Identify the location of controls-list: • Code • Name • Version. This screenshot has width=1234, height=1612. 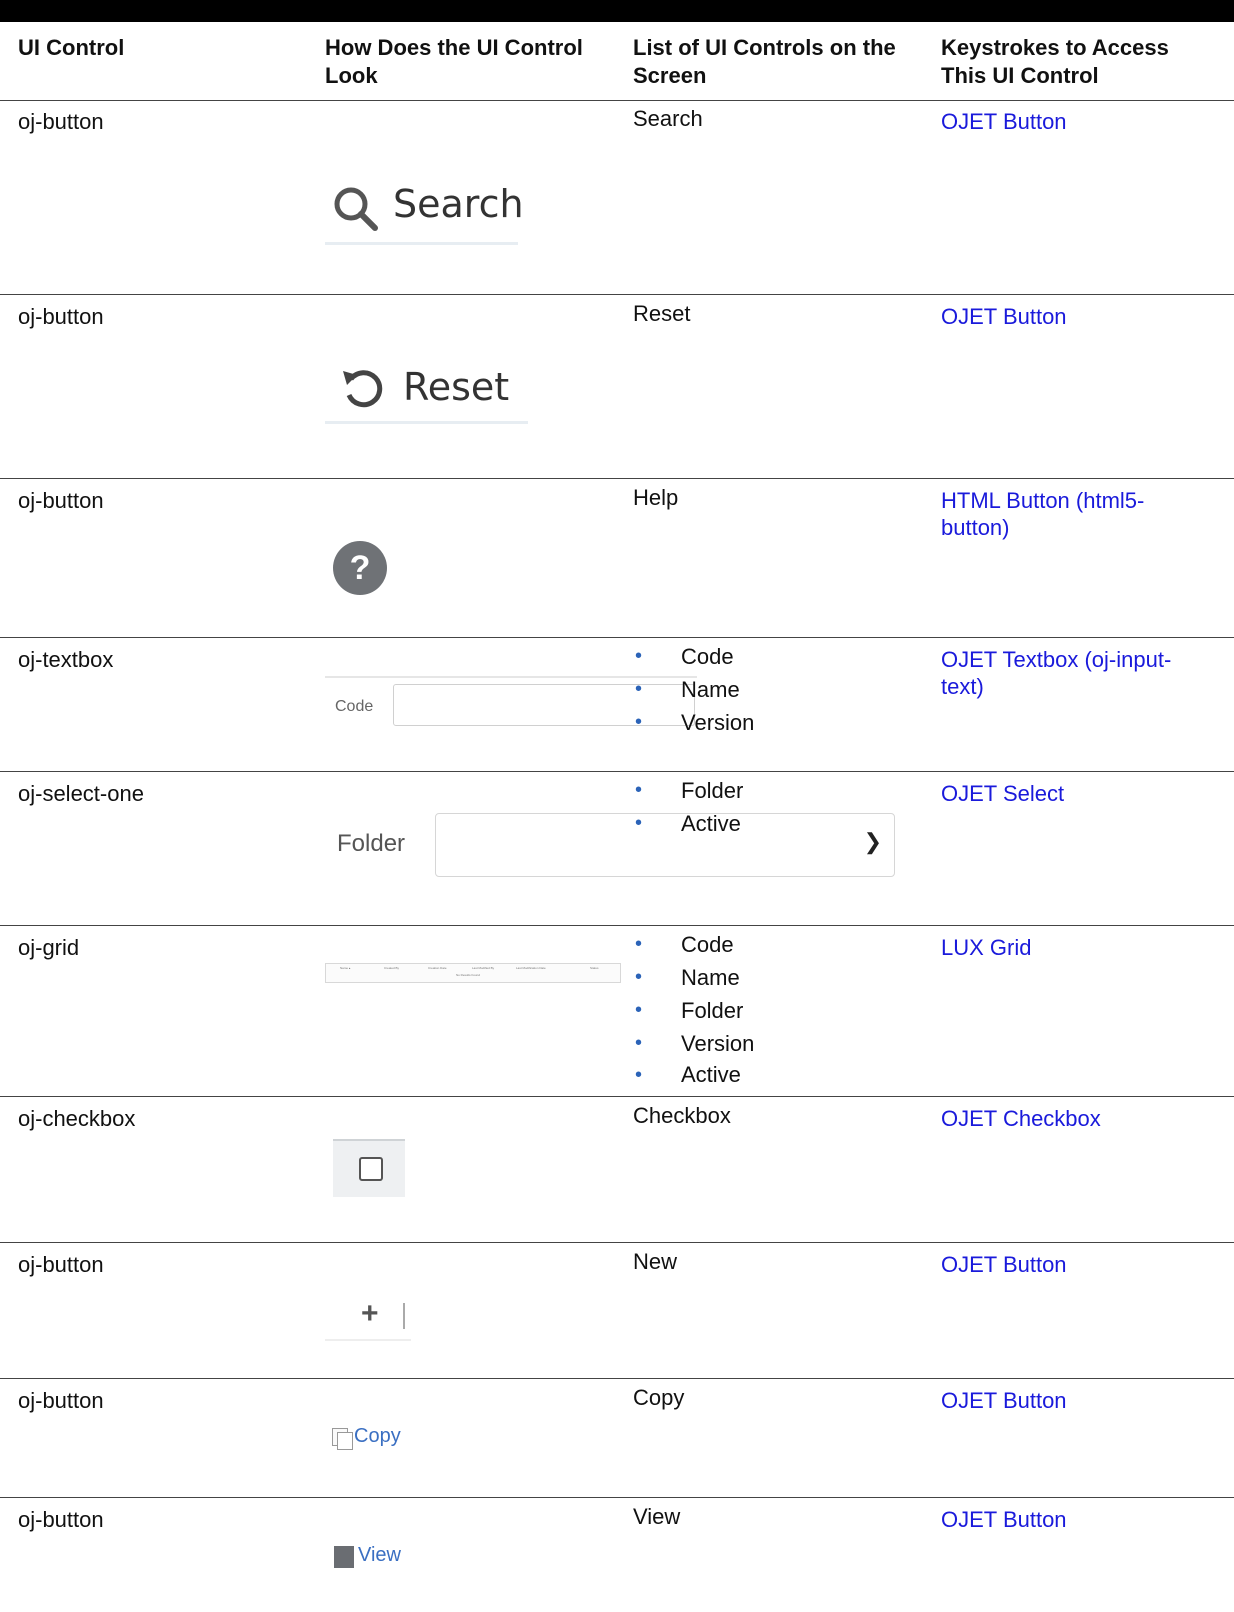
(693, 689).